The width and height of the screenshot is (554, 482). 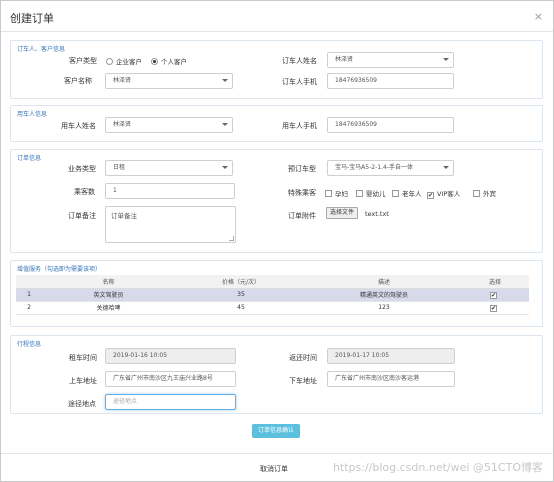 I want to click on user-phone-input: 18476936509, so click(x=390, y=125).